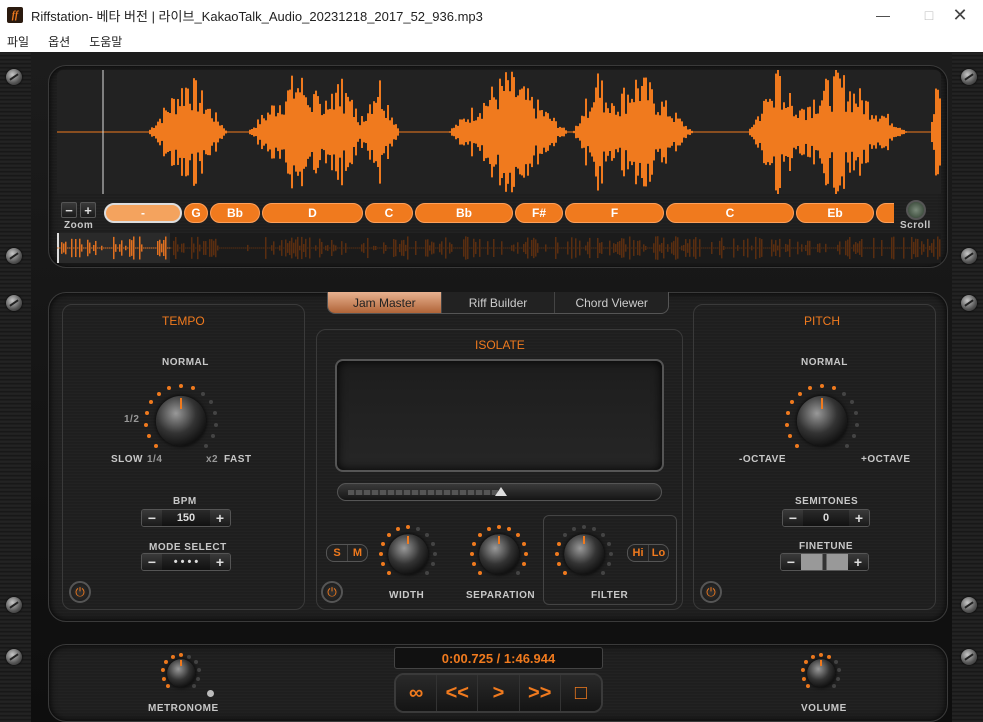 The height and width of the screenshot is (722, 983). Describe the element at coordinates (499, 302) in the screenshot. I see `tab-riff-builder: Riff Builder` at that location.